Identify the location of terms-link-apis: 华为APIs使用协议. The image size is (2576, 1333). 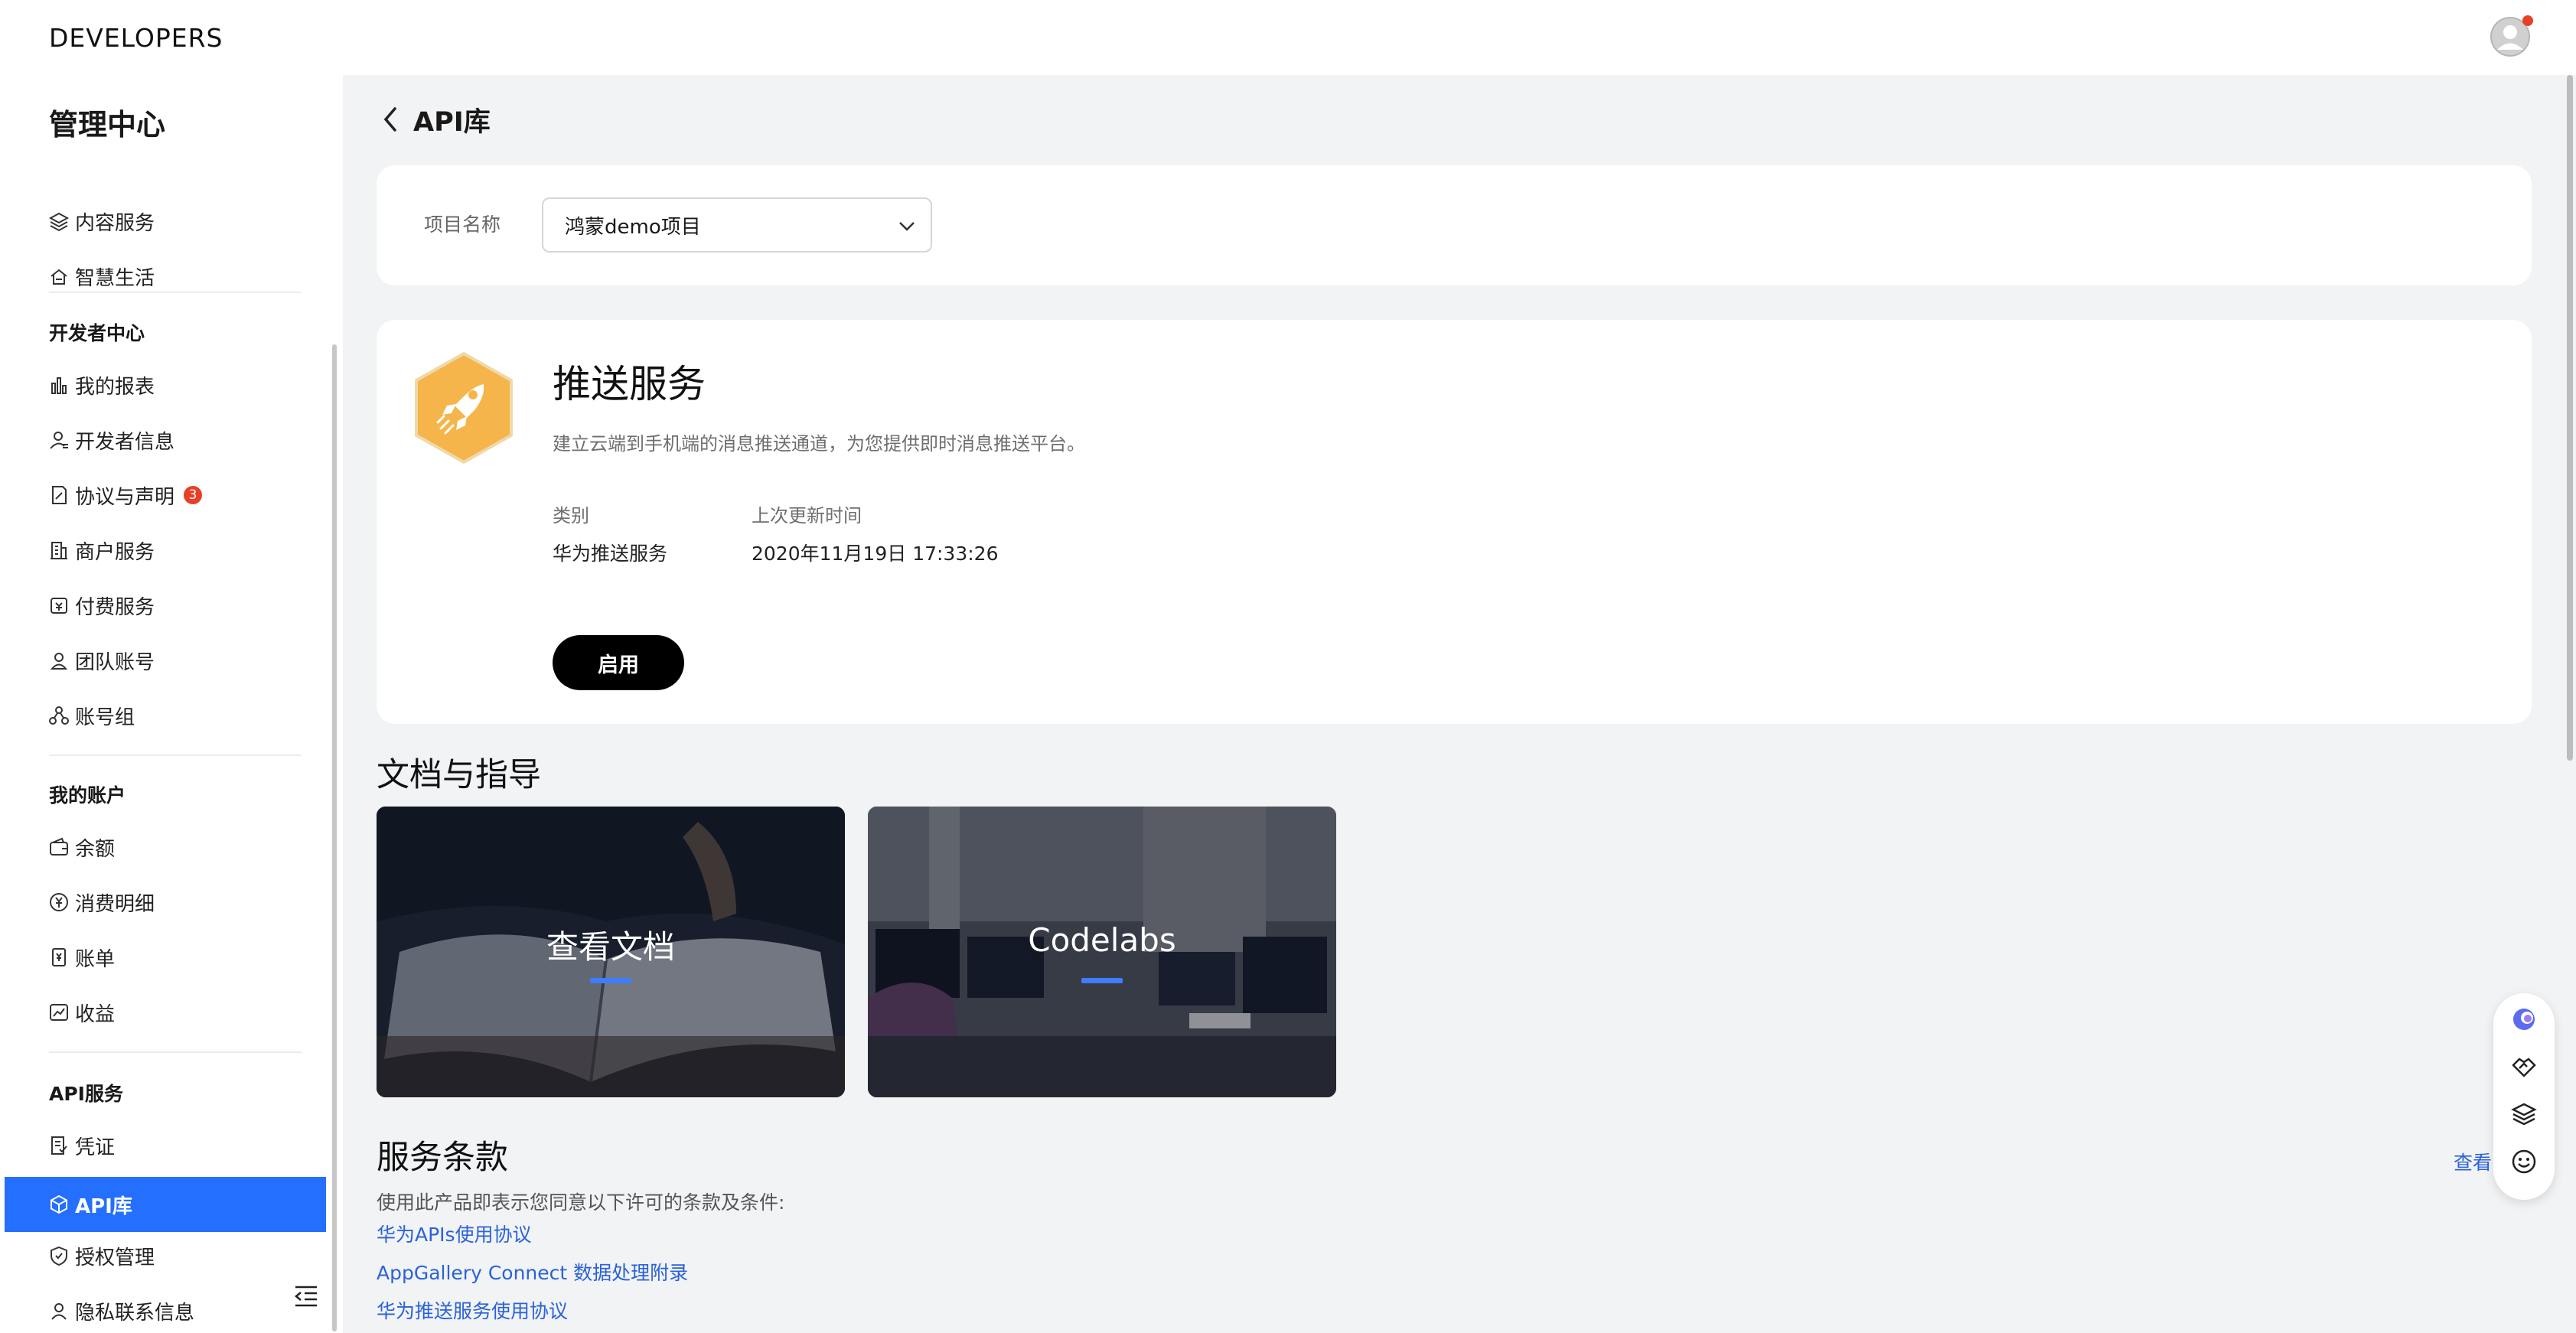
(454, 1233).